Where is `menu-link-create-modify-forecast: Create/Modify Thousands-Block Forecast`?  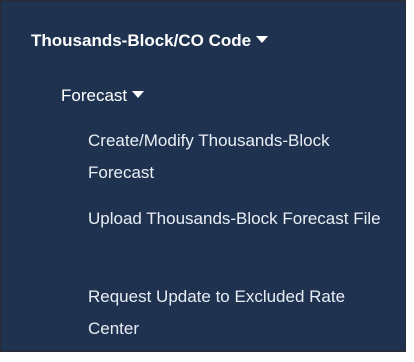 menu-link-create-modify-forecast: Create/Modify Thousands-Block Forecast is located at coordinates (238, 157).